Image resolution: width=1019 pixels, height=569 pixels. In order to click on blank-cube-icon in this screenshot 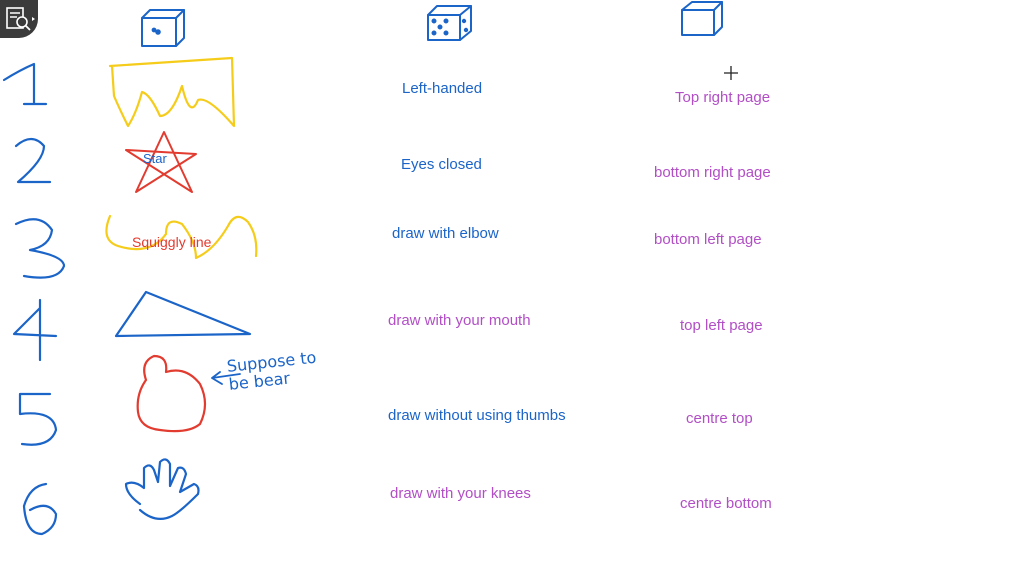, I will do `click(702, 18)`.